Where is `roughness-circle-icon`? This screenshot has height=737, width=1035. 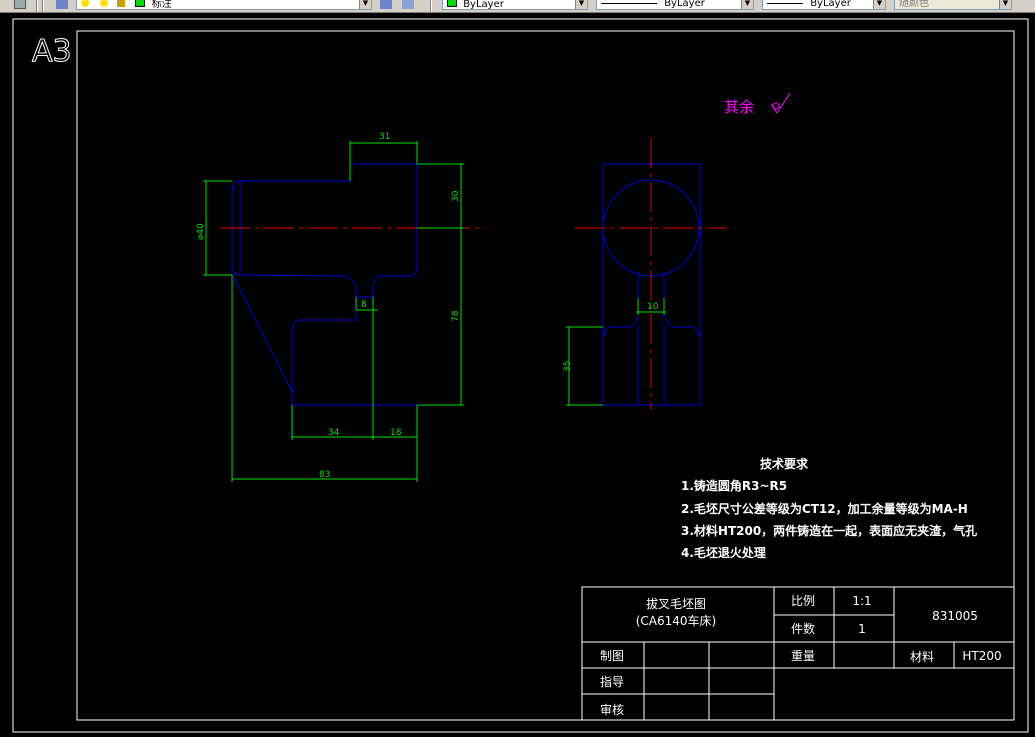
roughness-circle-icon is located at coordinates (776, 106).